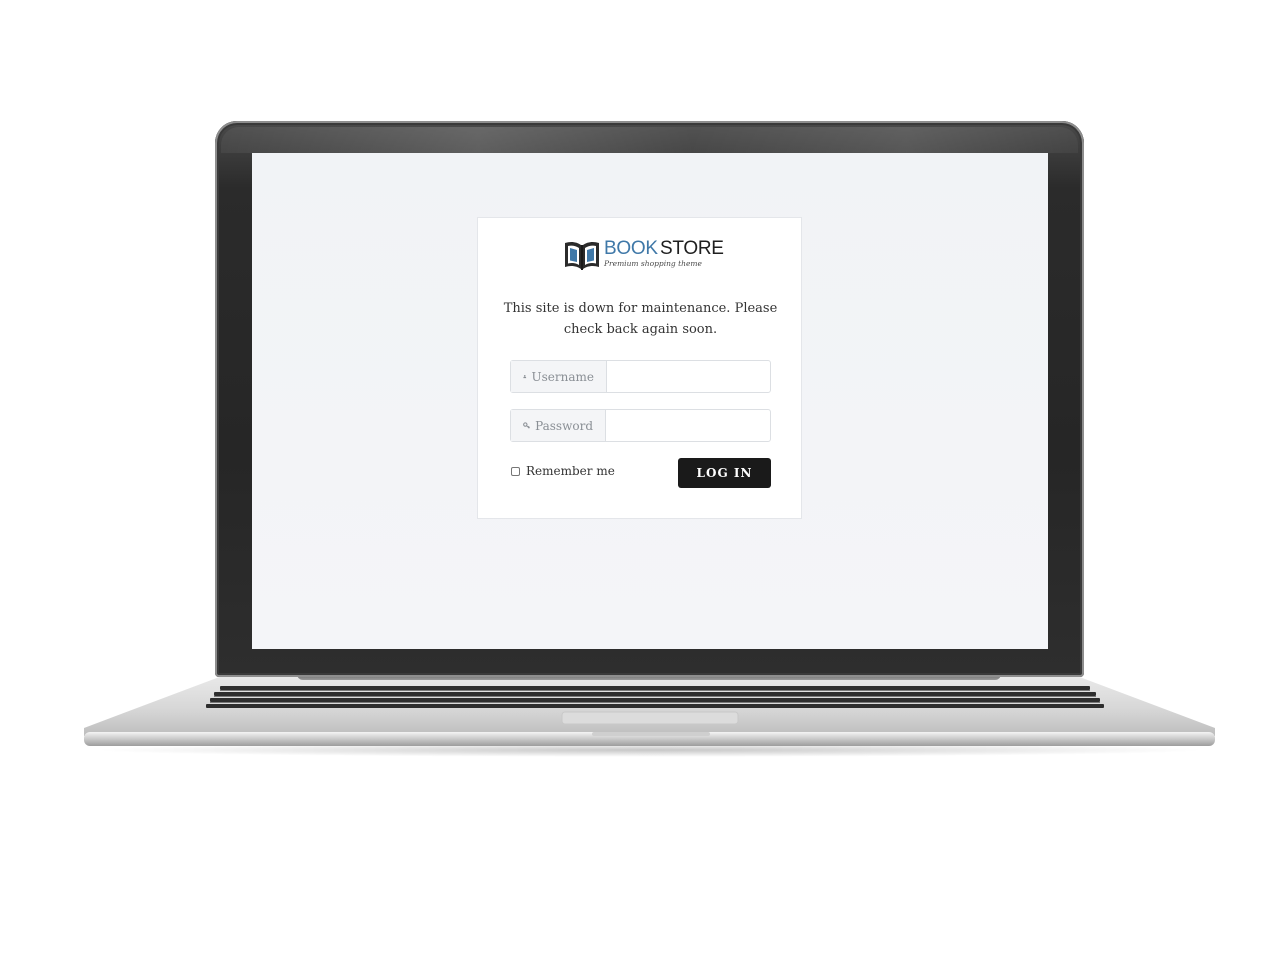 Image resolution: width=1280 pixels, height=959 pixels. I want to click on username-label: Username, so click(562, 376).